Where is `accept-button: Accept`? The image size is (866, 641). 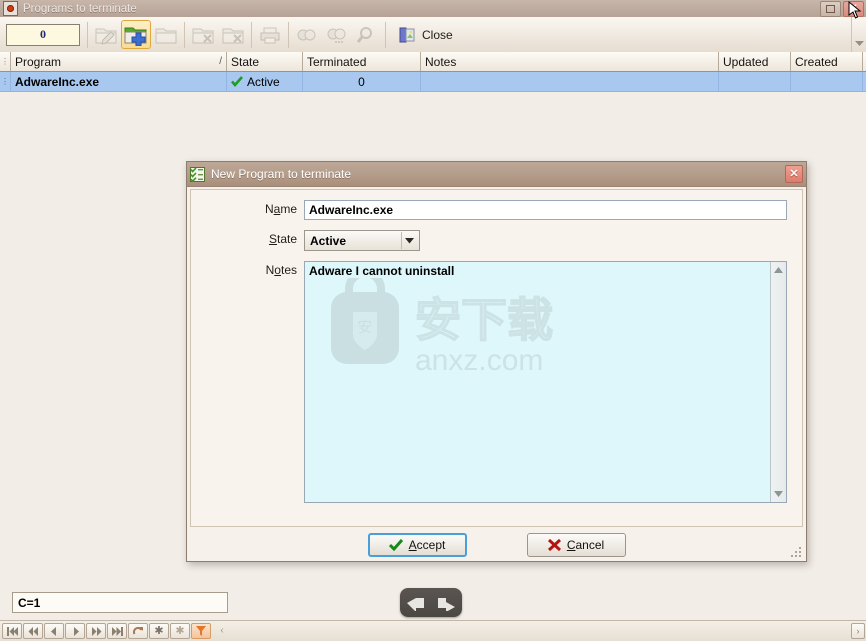 accept-button: Accept is located at coordinates (417, 544).